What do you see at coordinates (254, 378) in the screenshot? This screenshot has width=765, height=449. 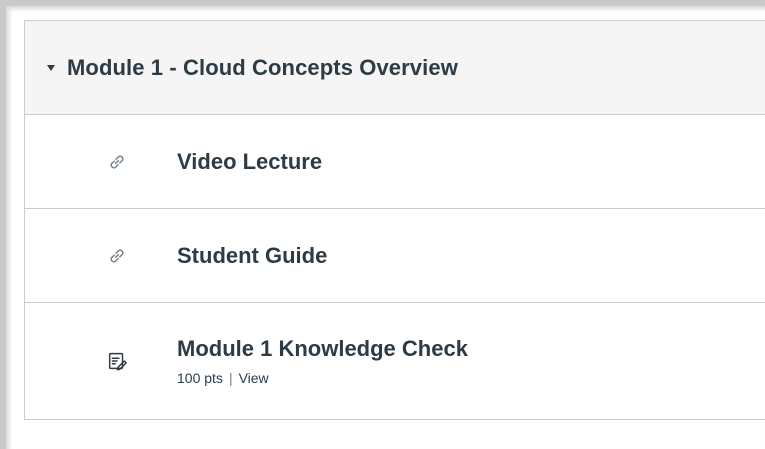 I see `view-link: View` at bounding box center [254, 378].